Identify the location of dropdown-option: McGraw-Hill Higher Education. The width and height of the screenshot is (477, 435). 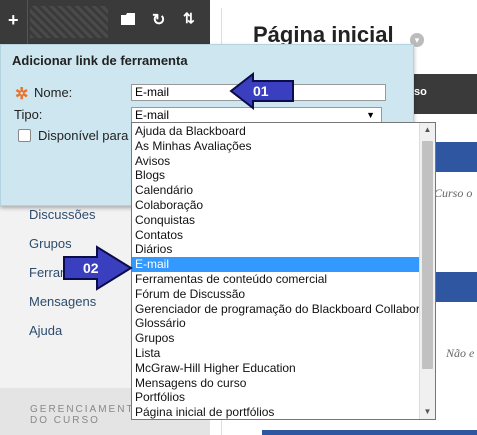
(277, 368).